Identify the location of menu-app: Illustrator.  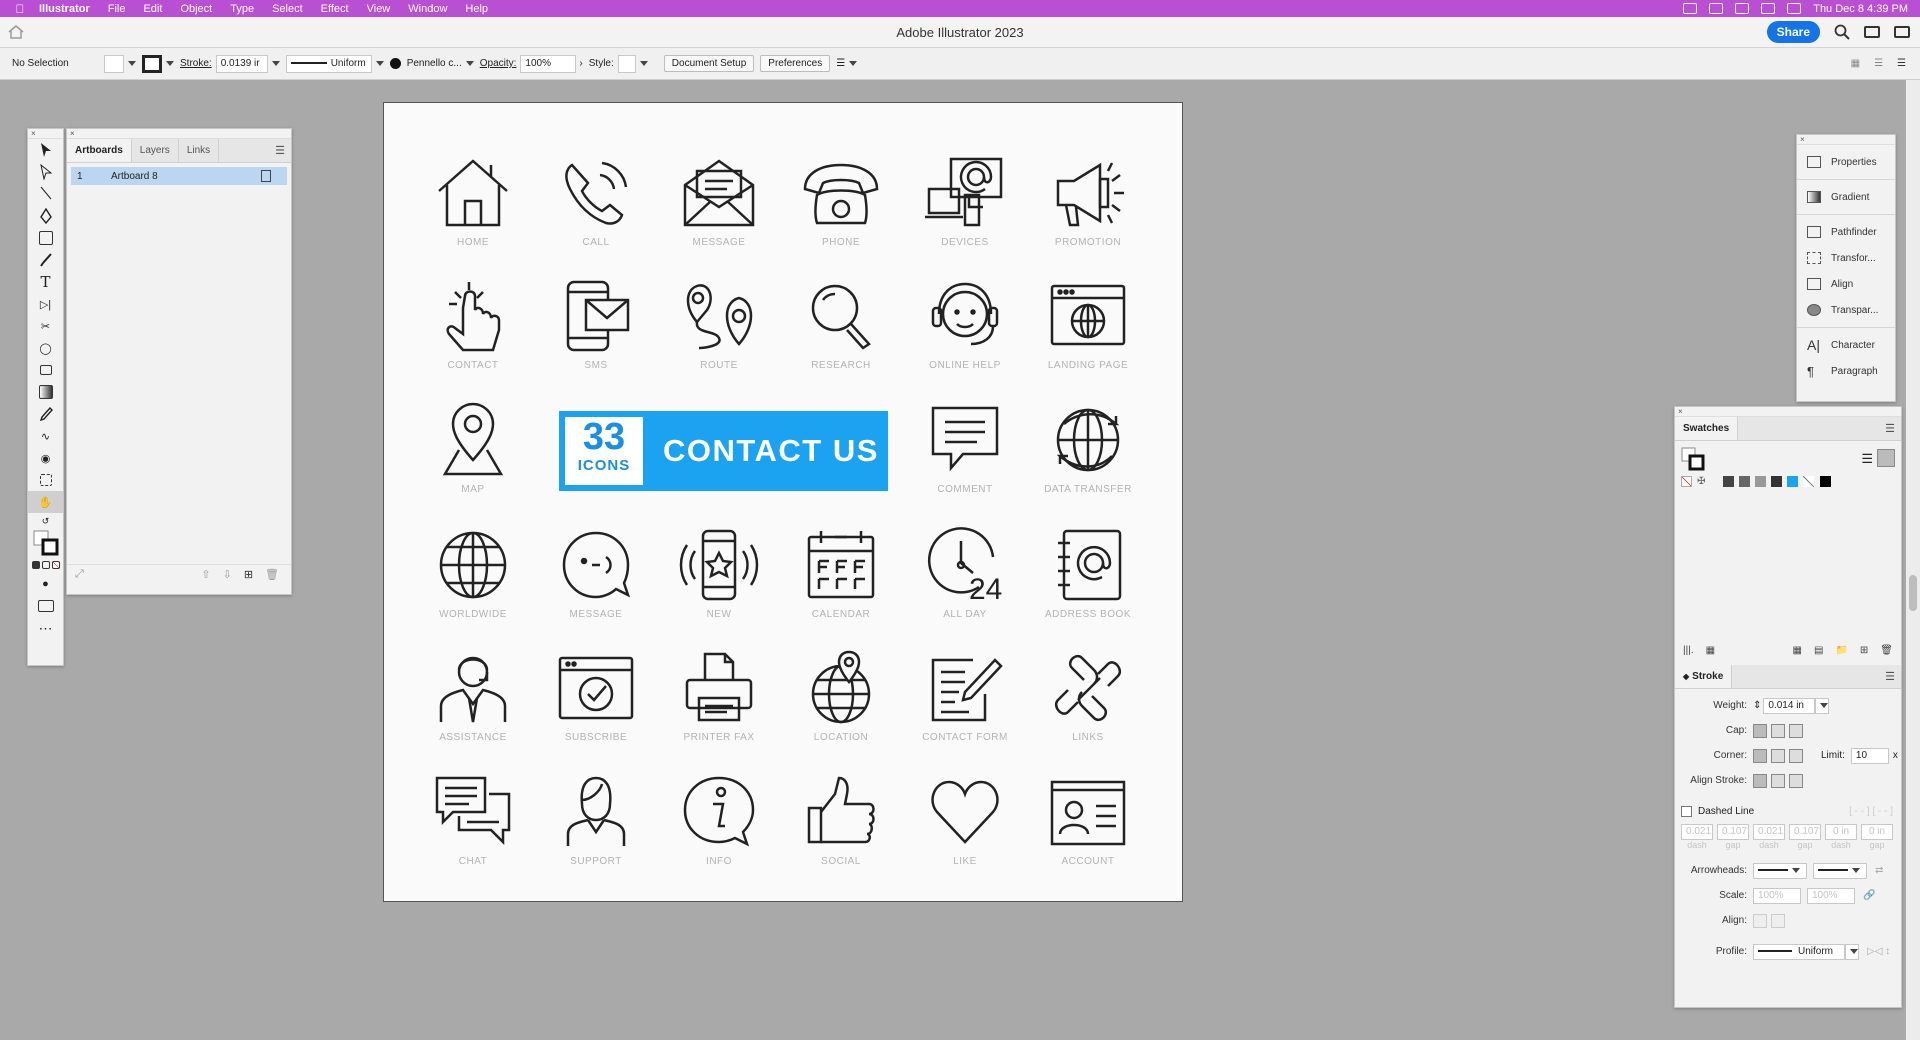
(64, 9).